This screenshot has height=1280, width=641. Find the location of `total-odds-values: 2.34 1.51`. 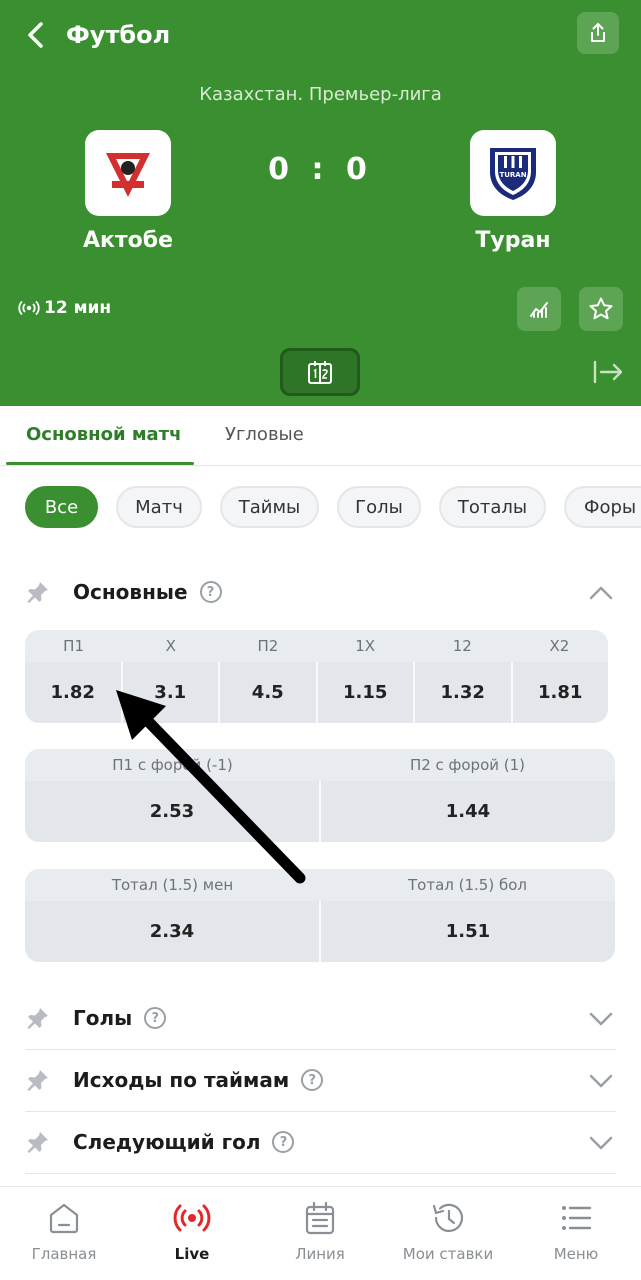

total-odds-values: 2.34 1.51 is located at coordinates (320, 931).